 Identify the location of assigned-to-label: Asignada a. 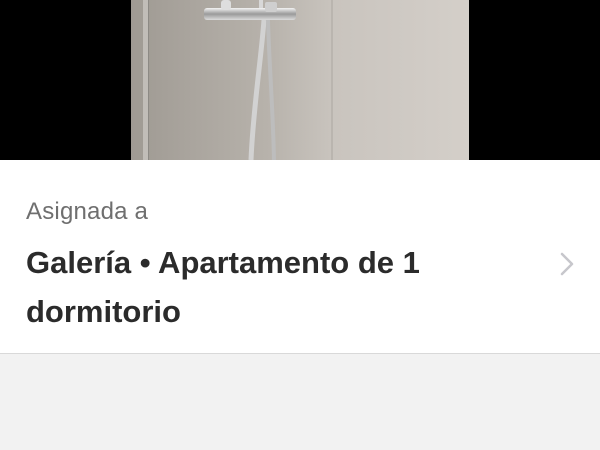
(87, 211).